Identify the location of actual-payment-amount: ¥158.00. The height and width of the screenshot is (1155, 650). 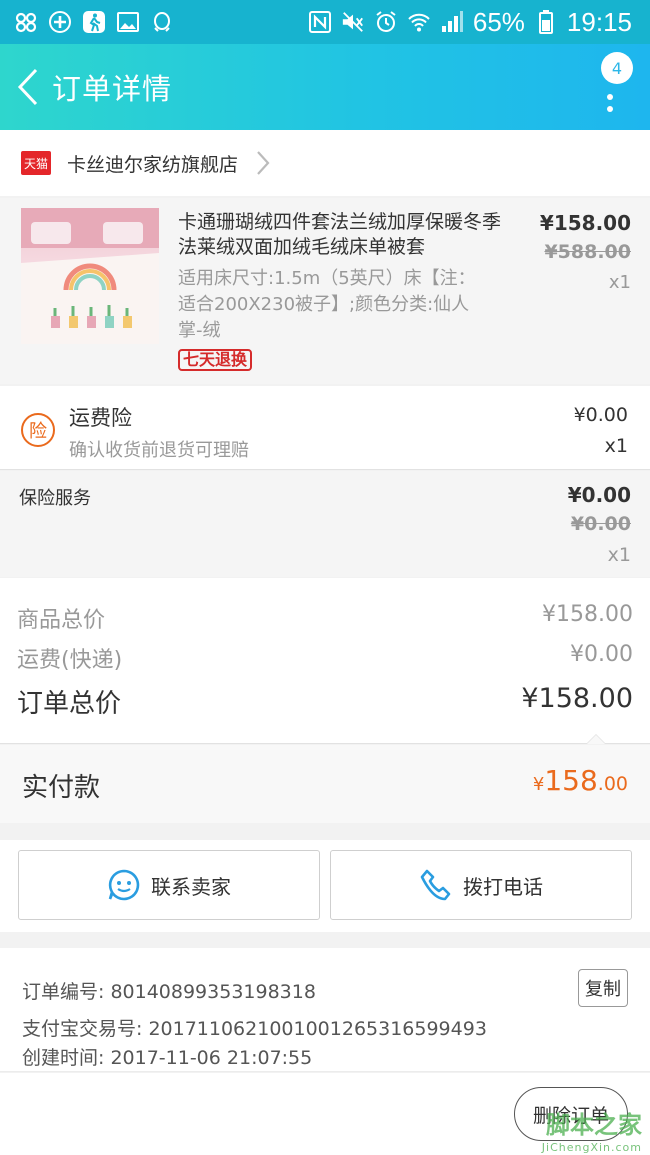
(580, 780).